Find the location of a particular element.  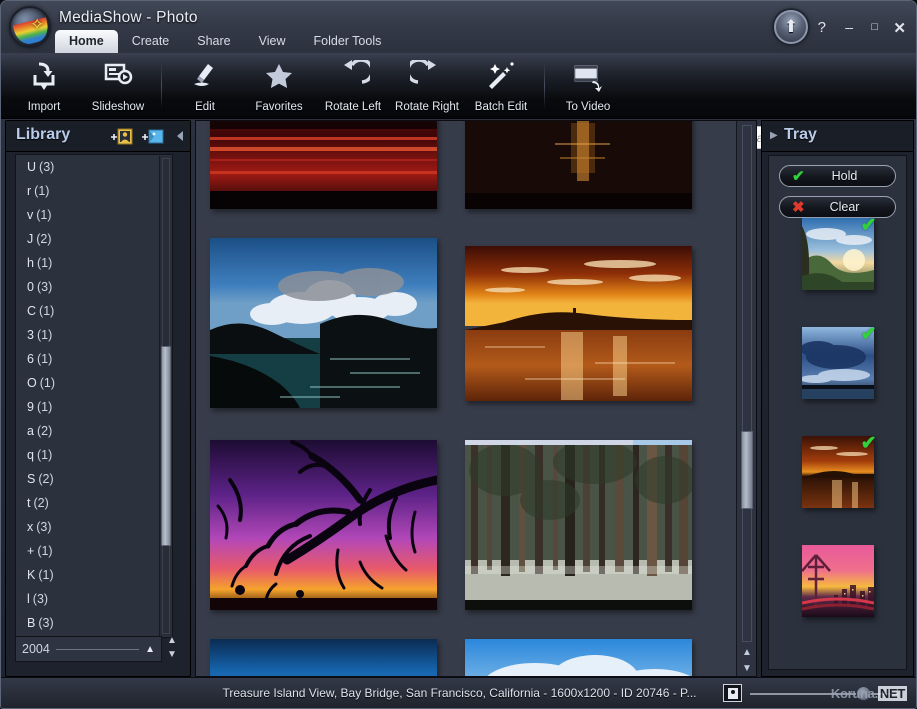

to-video-label: To Video is located at coordinates (588, 107).